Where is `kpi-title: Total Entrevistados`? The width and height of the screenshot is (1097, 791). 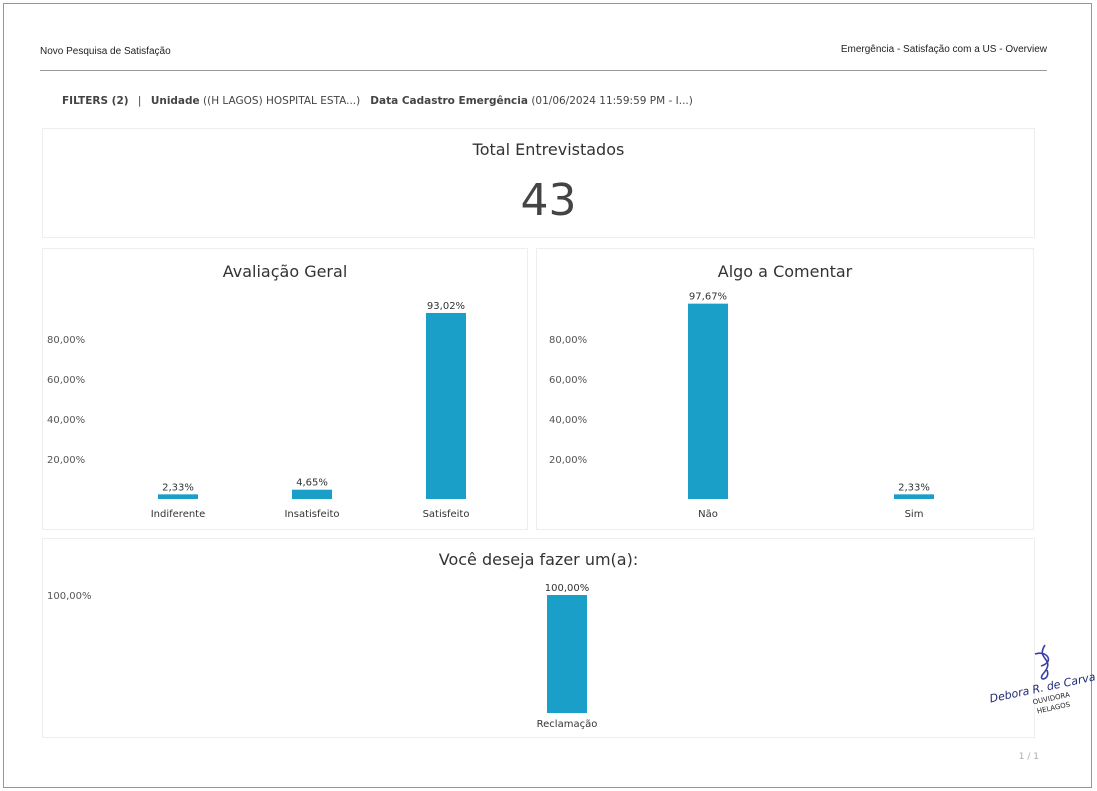
kpi-title: Total Entrevistados is located at coordinates (548, 149).